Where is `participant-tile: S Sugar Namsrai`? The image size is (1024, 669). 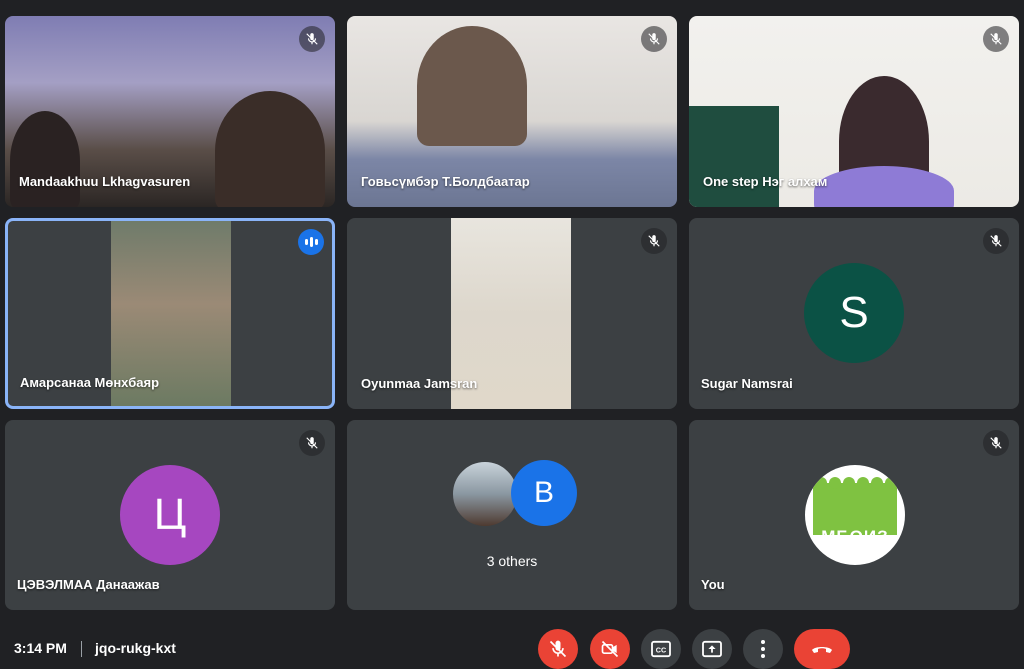
participant-tile: S Sugar Namsrai is located at coordinates (854, 313).